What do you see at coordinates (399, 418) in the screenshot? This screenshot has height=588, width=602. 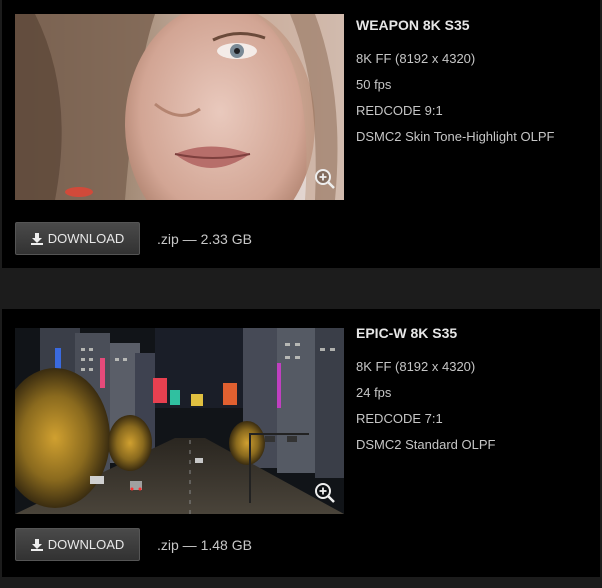 I see `spec-codec: REDCODE 7:1` at bounding box center [399, 418].